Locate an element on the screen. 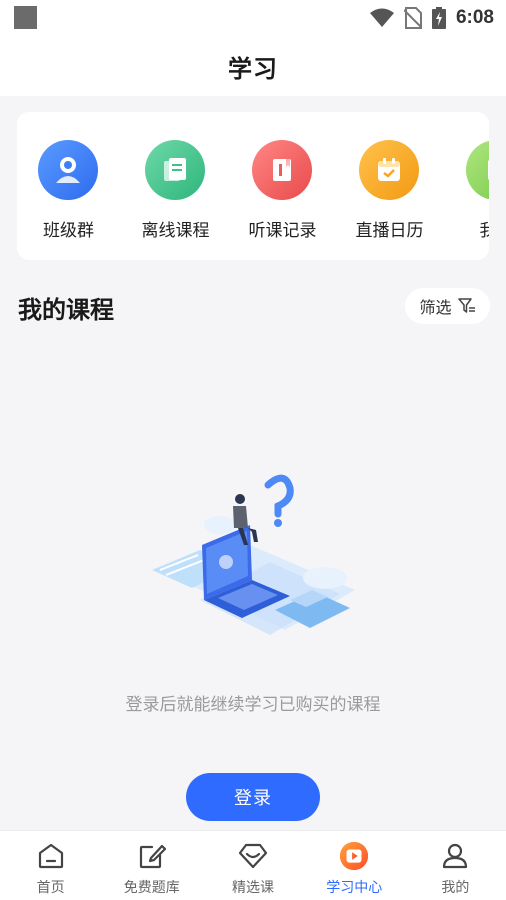 The image size is (506, 900). status-bar: 6:08 is located at coordinates (253, 18).